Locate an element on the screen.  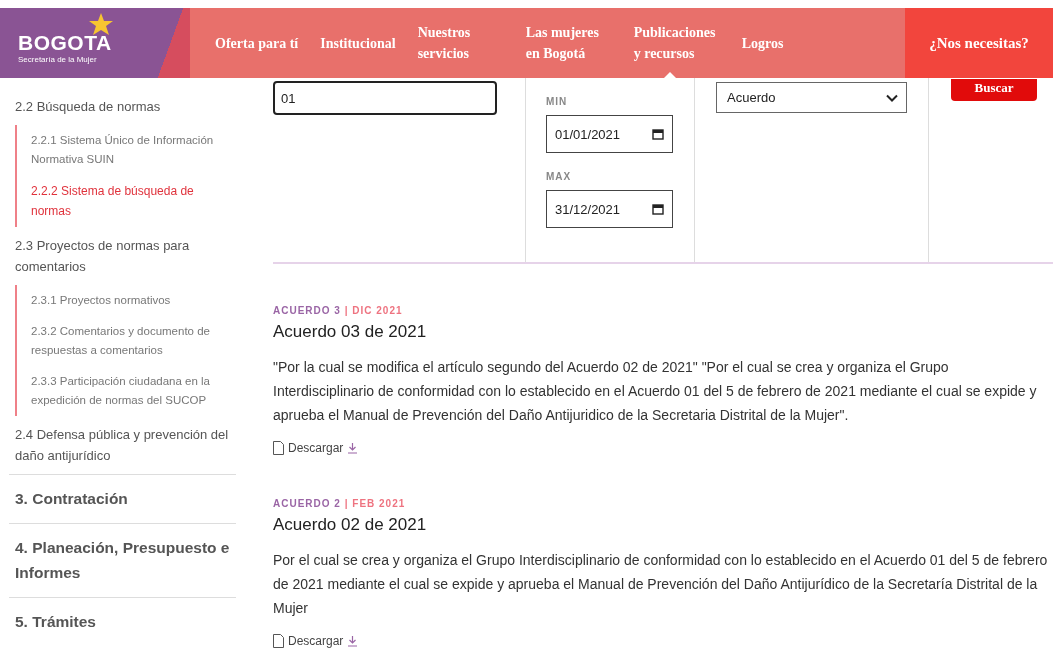
sidebar-link: 2.4 Defensa pública y prevención del daño antijurídico is located at coordinates (125, 445).